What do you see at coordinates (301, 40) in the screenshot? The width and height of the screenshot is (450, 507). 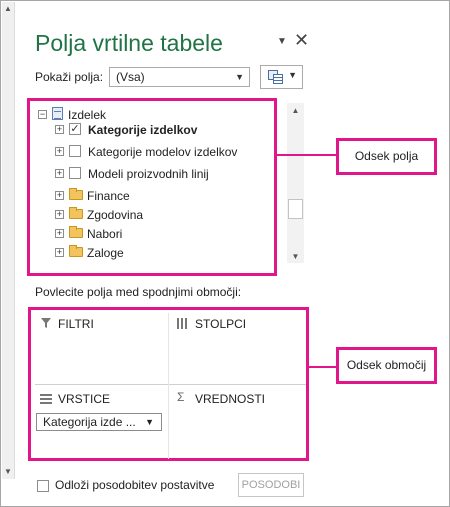 I see `close-icon: ✕` at bounding box center [301, 40].